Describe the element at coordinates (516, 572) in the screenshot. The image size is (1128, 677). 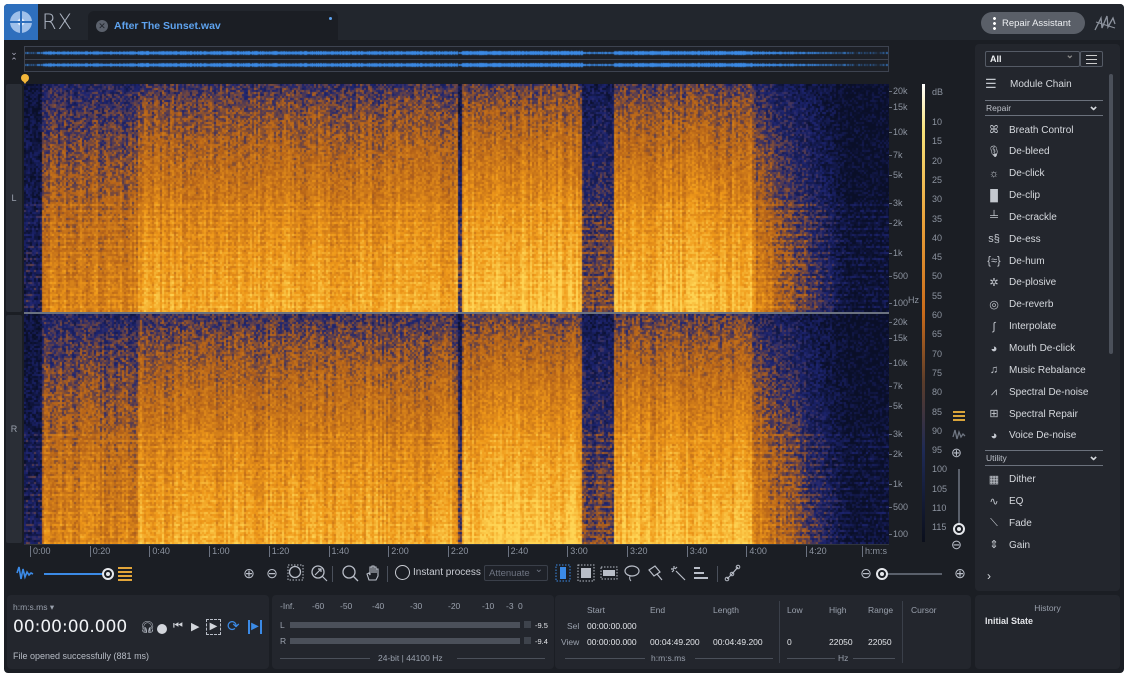
I see `instant-process-mode-select: Attenuate` at that location.